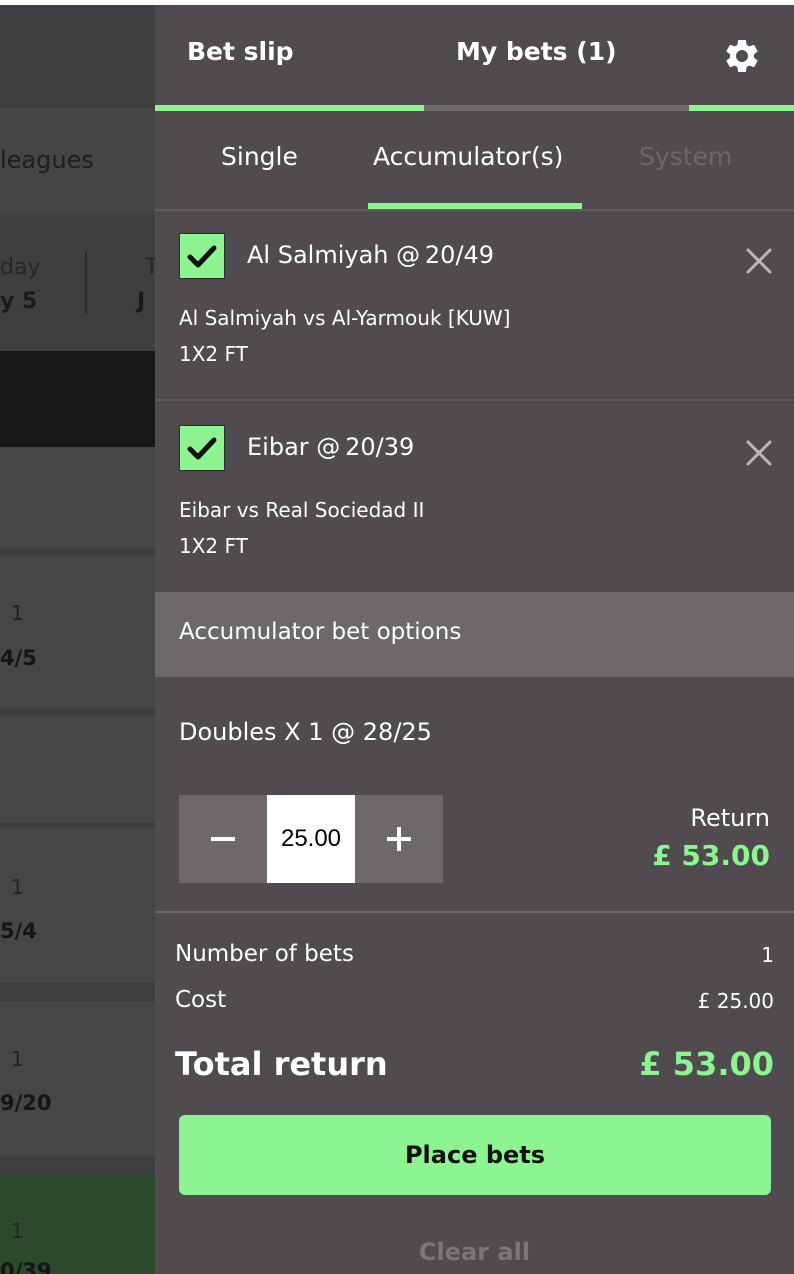 This screenshot has width=794, height=1274. Describe the element at coordinates (26, 1103) in the screenshot. I see `bg-row-odds: 9/20` at that location.